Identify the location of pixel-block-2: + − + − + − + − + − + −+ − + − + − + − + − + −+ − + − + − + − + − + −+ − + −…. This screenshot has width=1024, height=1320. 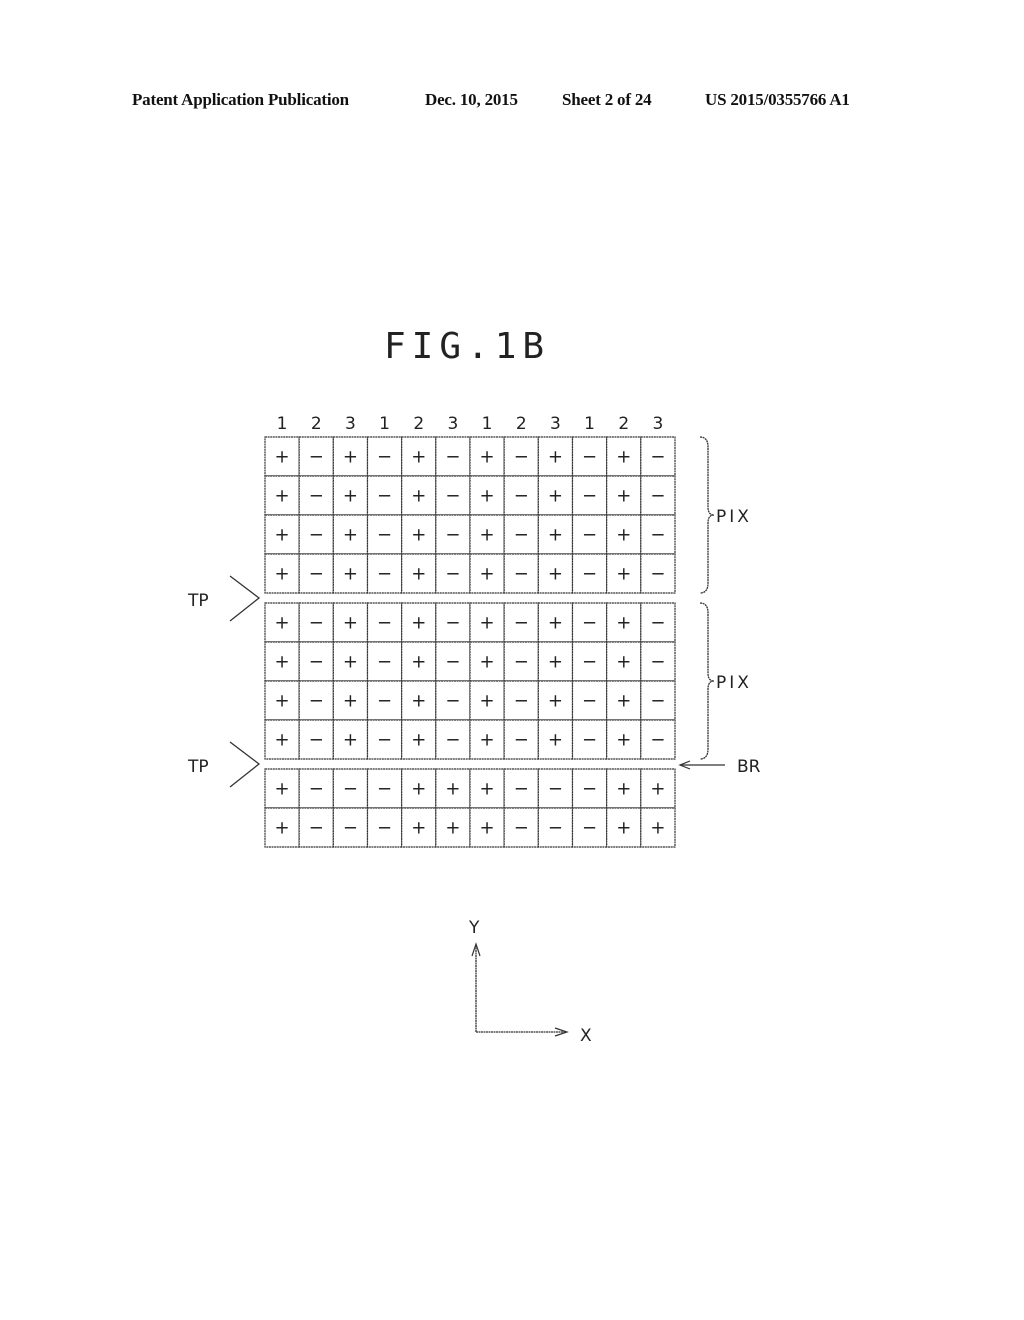
(470, 681).